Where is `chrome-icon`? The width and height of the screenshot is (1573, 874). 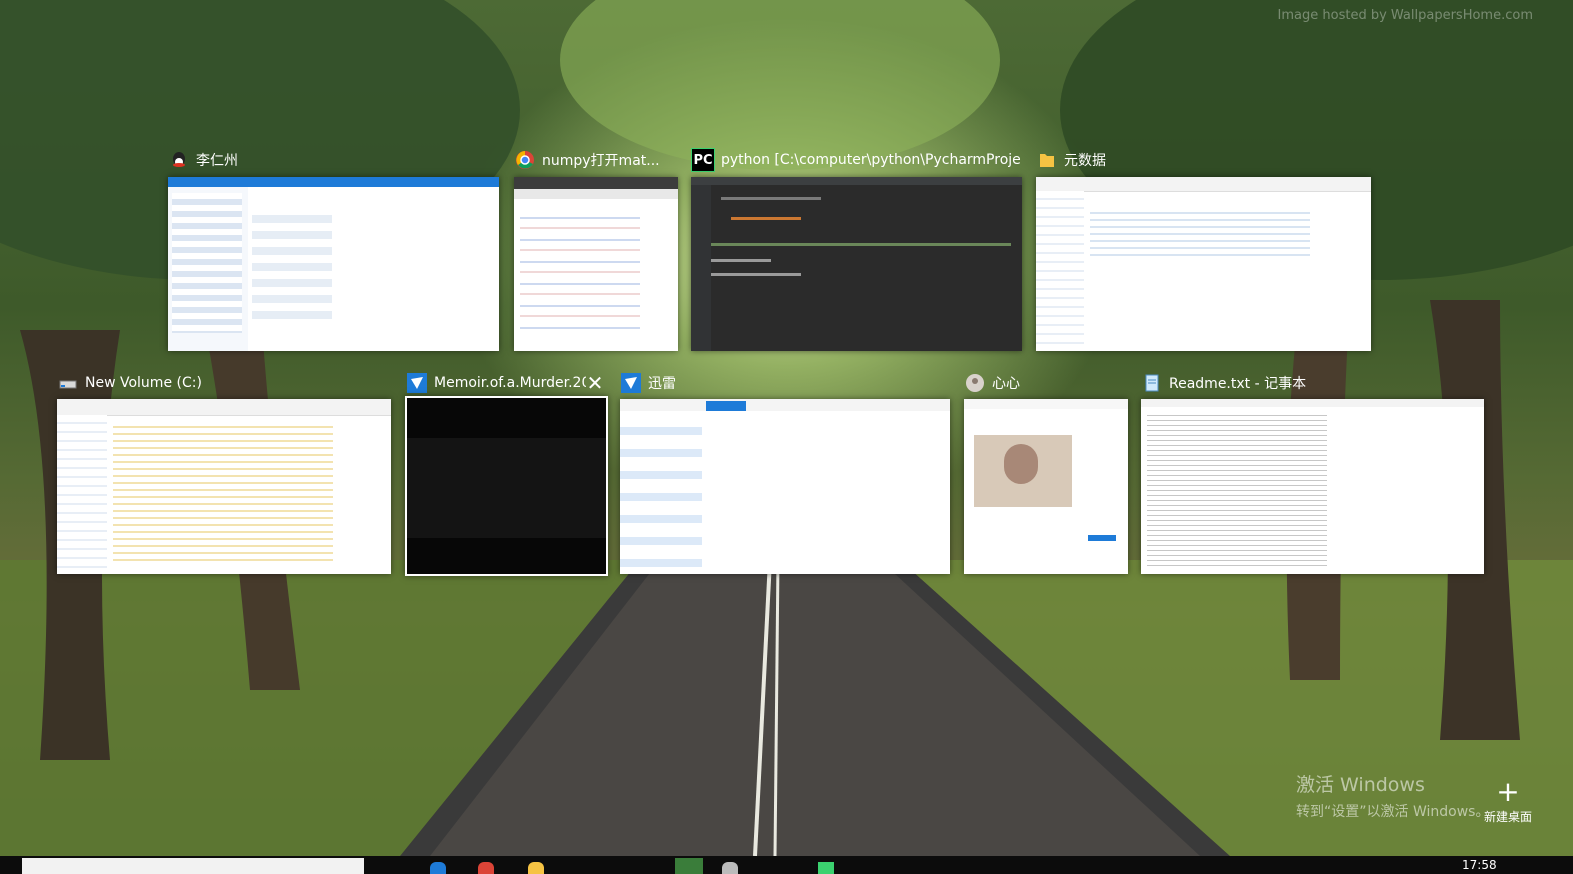
chrome-icon is located at coordinates (525, 160).